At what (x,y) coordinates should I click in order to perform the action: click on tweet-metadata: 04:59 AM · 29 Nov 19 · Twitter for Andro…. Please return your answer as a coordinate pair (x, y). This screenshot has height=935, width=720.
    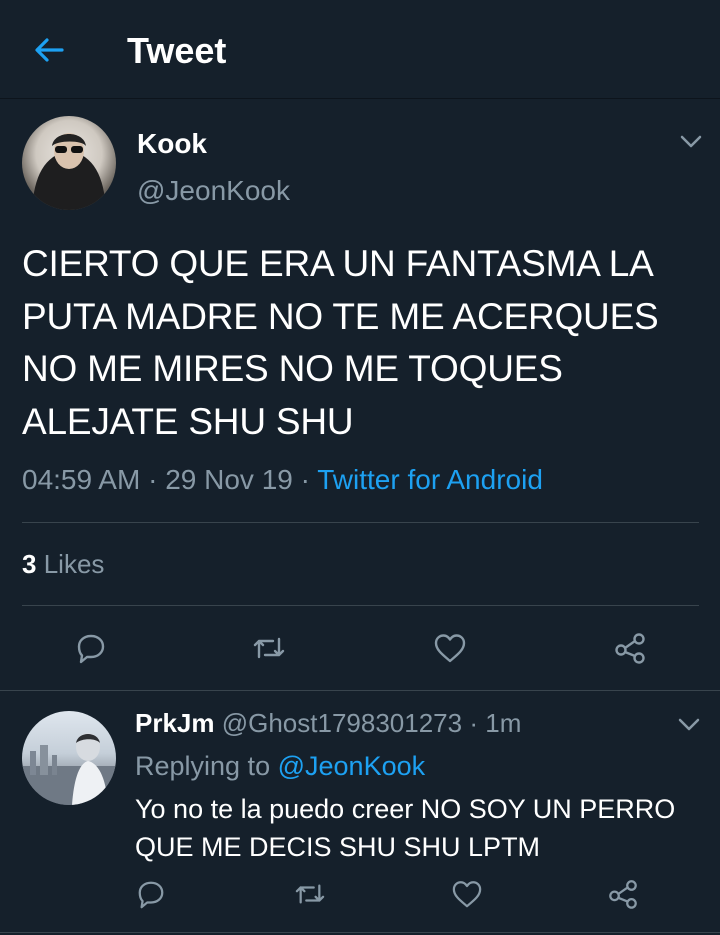
    Looking at the image, I should click on (282, 480).